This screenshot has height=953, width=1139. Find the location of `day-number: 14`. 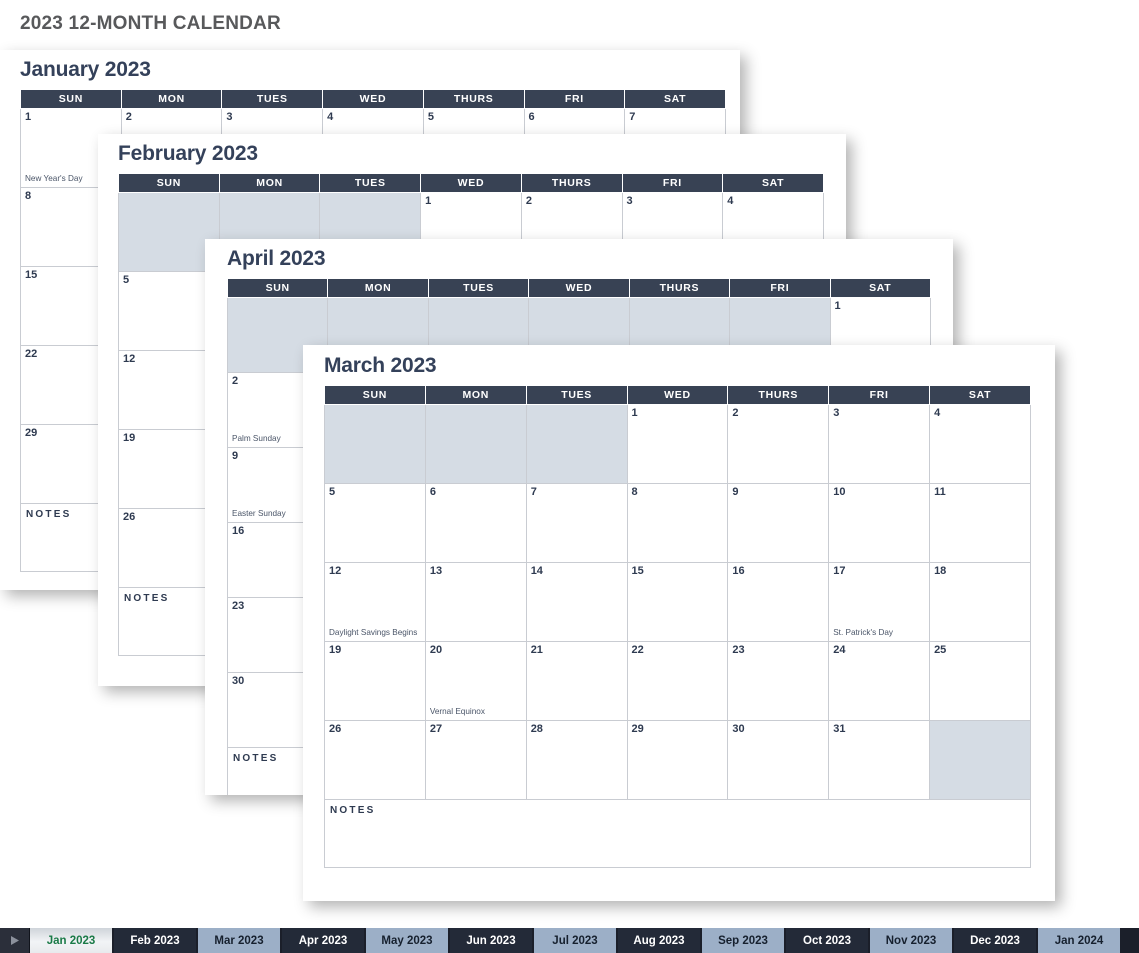

day-number: 14 is located at coordinates (536, 571).